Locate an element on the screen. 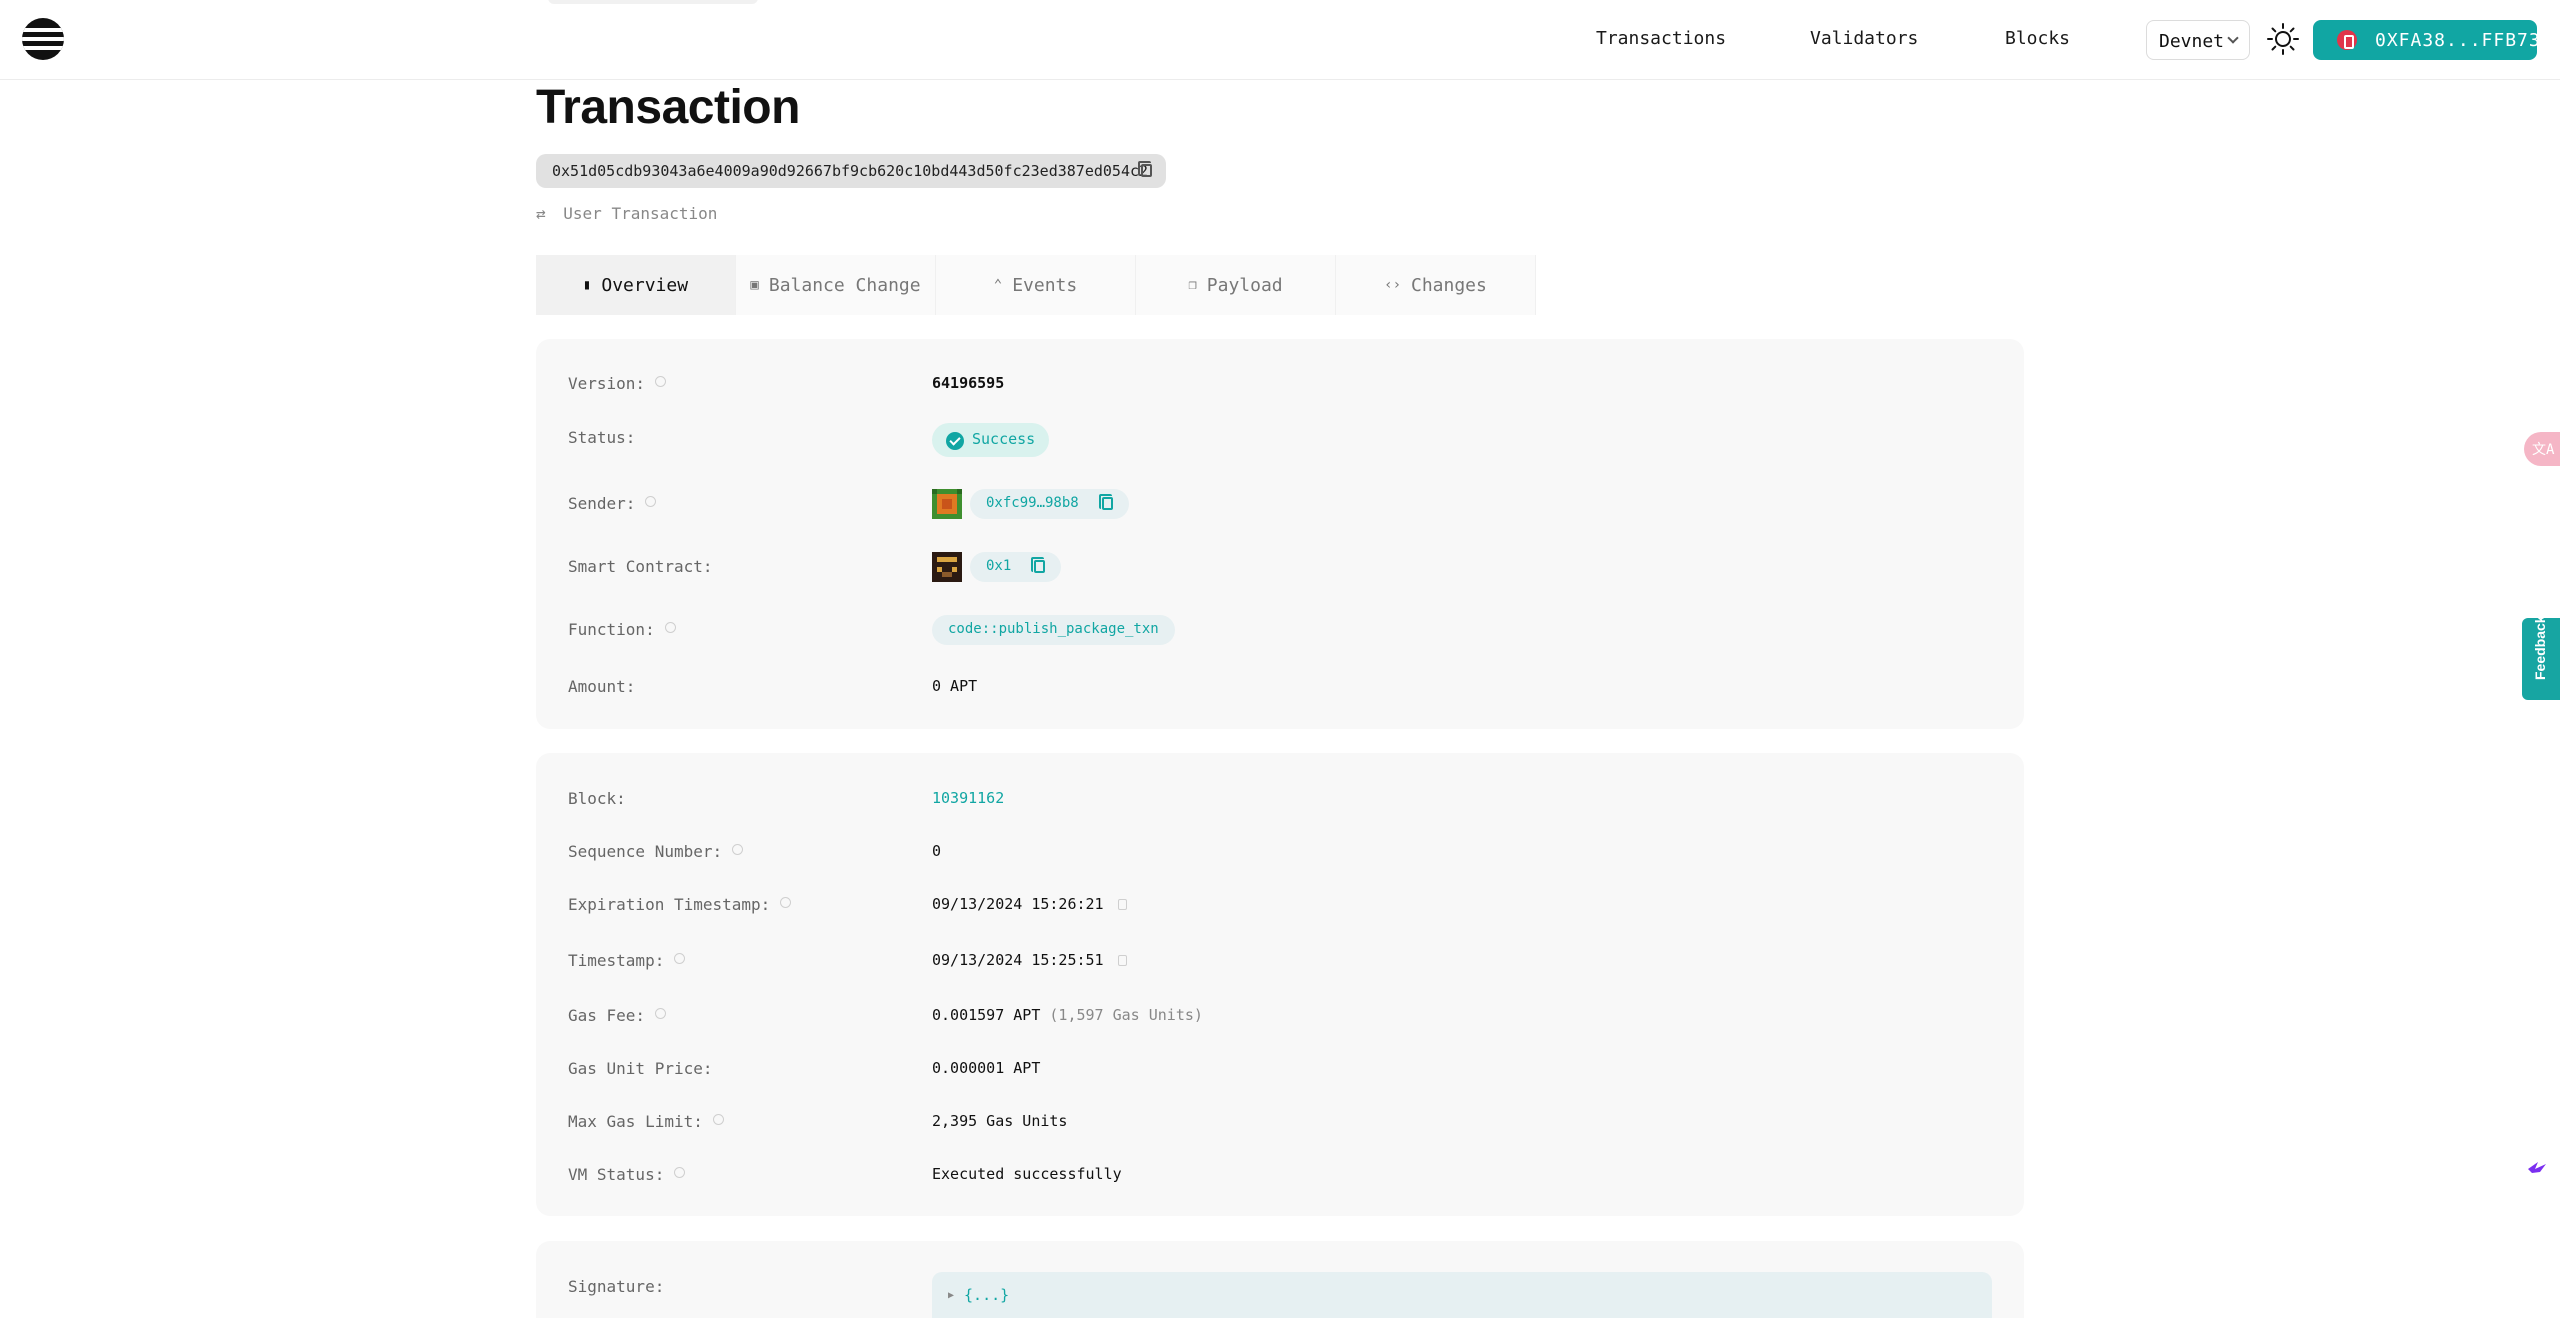  status-badge: Success is located at coordinates (991, 440).